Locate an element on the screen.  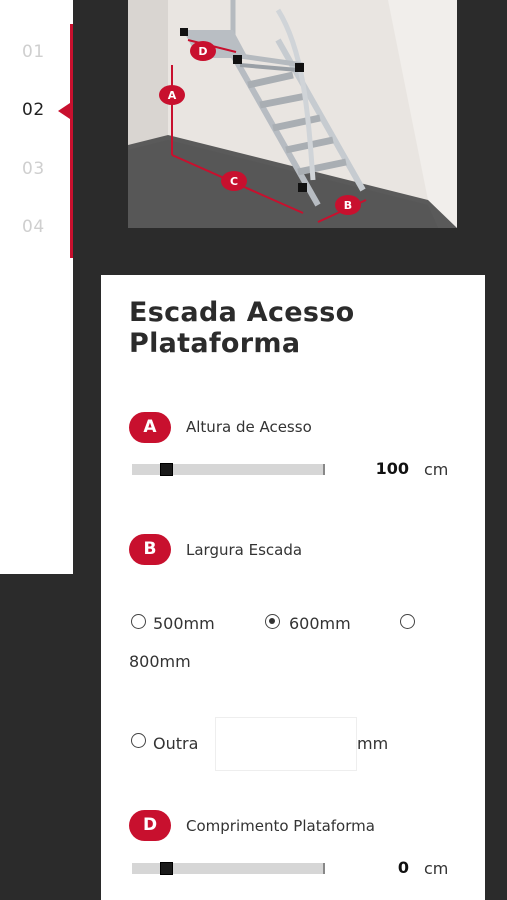
marker-b-text: B is located at coordinates (348, 205).